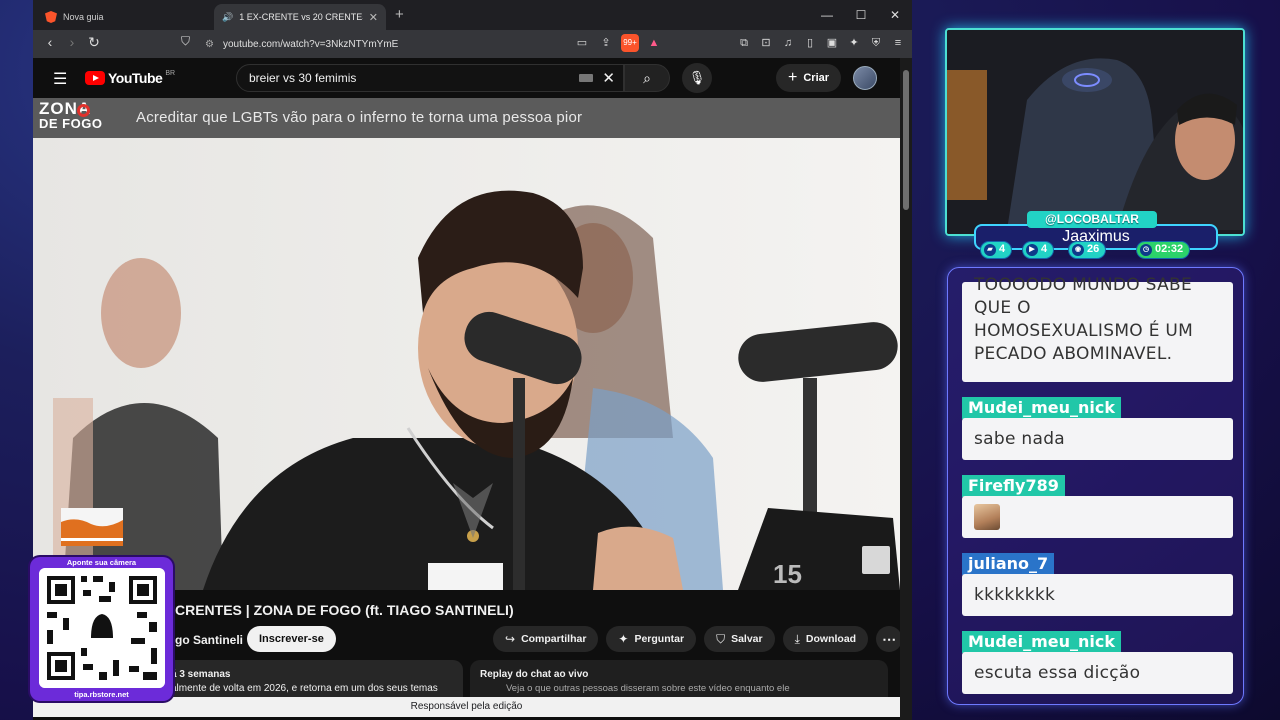 This screenshot has height=720, width=1280. I want to click on close-window-button: ✕, so click(895, 15).